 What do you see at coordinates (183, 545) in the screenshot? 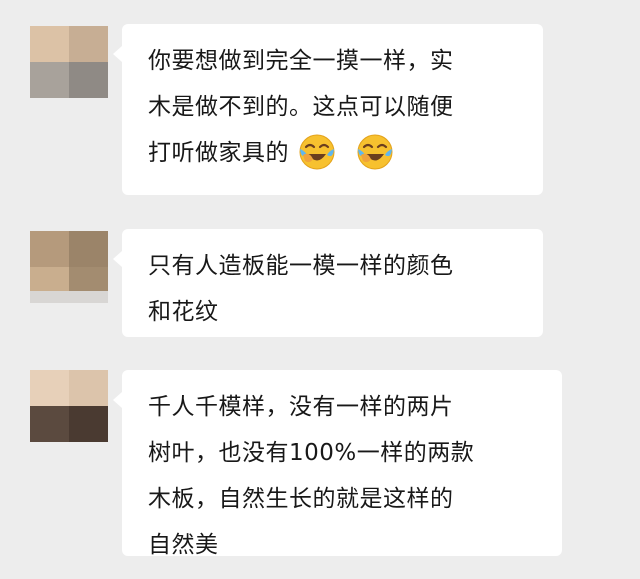
I see `message-text-line: 自然美` at bounding box center [183, 545].